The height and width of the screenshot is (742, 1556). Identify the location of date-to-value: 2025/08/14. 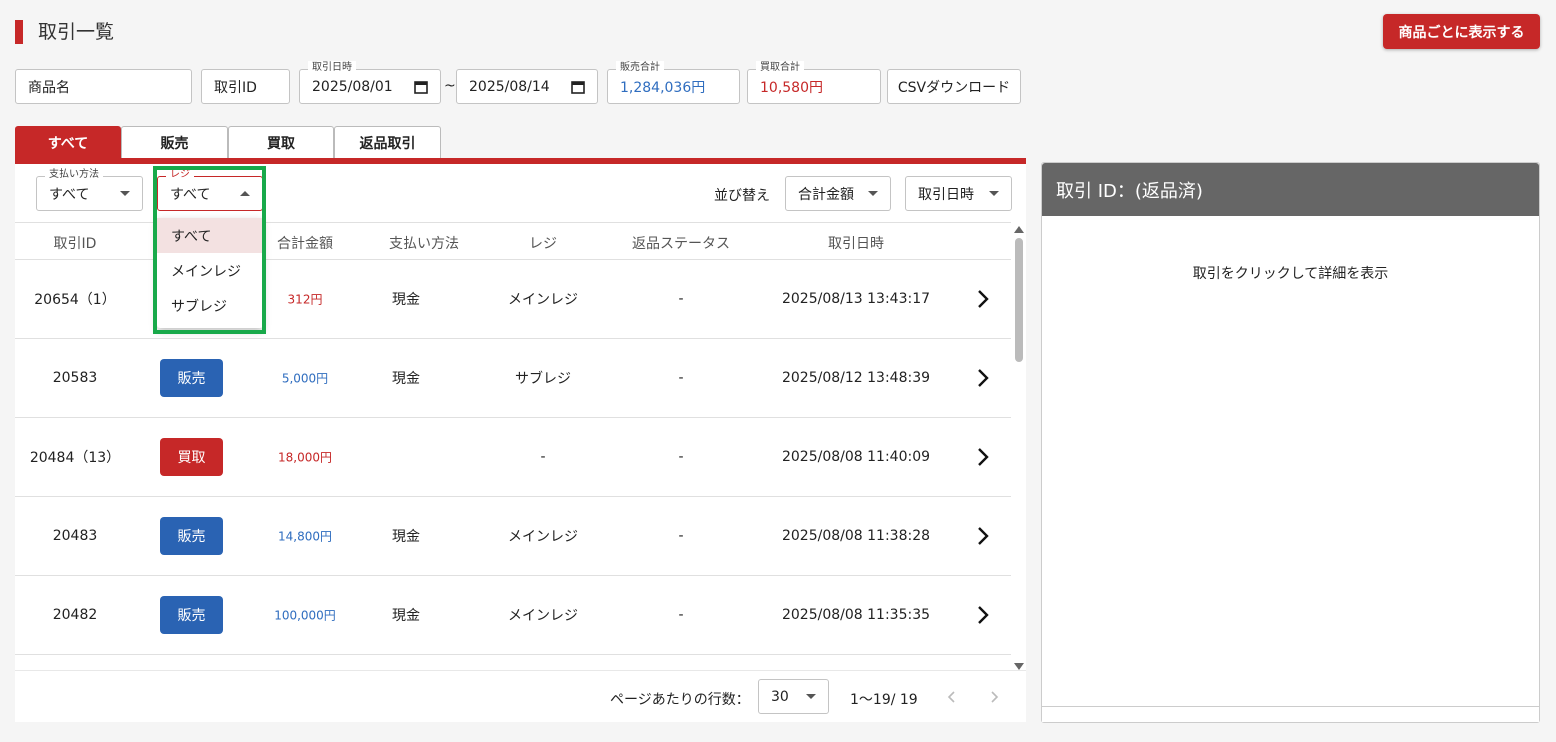
(509, 86).